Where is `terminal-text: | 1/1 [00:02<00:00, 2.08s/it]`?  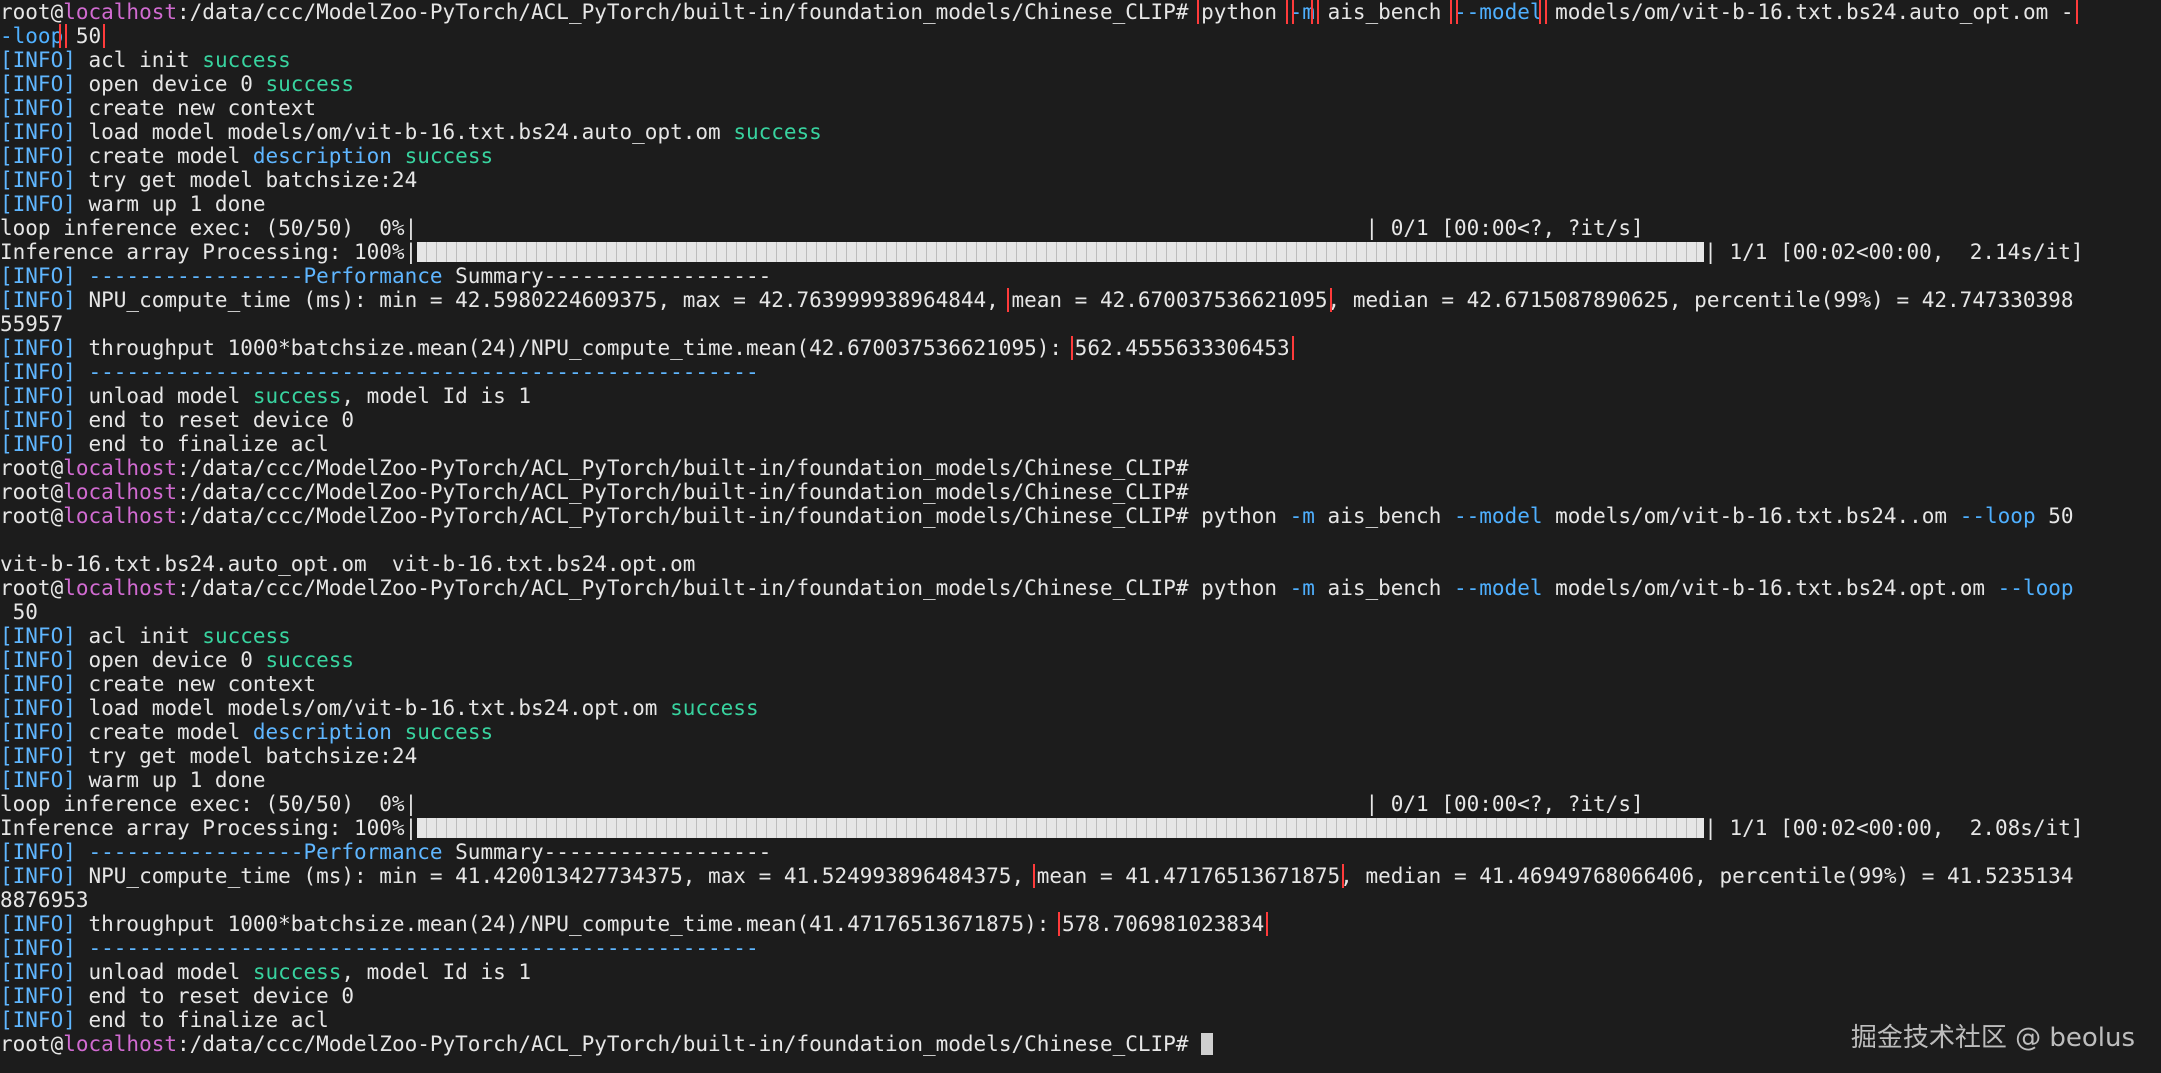 terminal-text: | 1/1 [00:02<00:00, 2.08s/it] is located at coordinates (1894, 828).